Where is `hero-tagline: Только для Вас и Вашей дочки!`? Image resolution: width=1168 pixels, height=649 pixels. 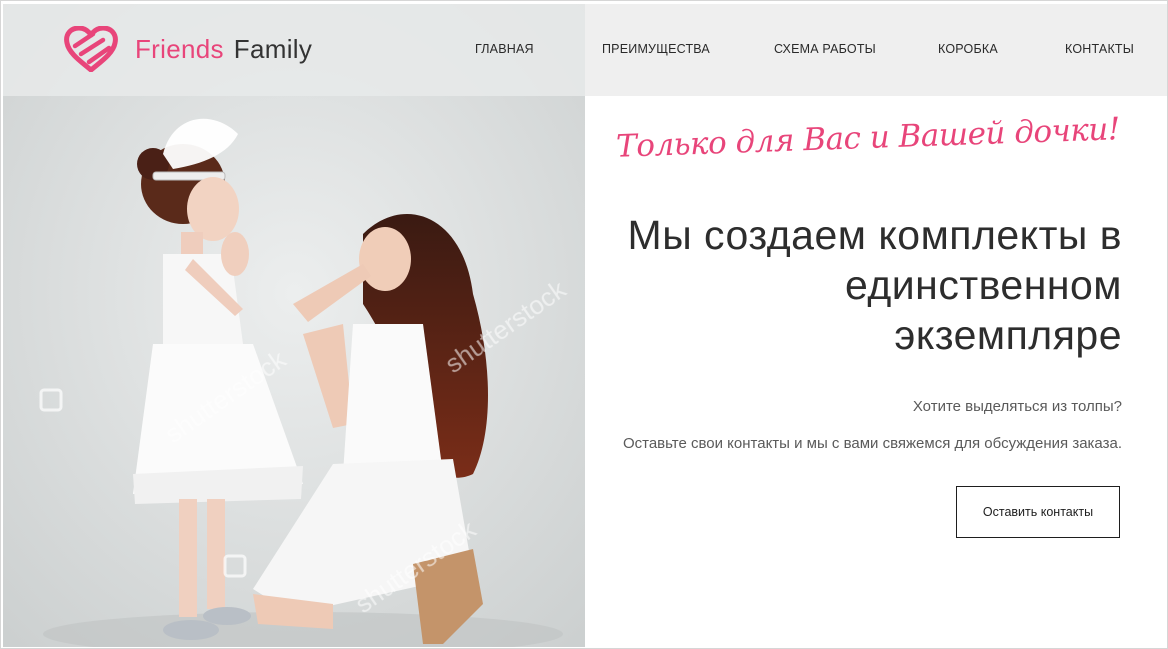
hero-tagline: Только для Вас и Вашей дочки! is located at coordinates (873, 143).